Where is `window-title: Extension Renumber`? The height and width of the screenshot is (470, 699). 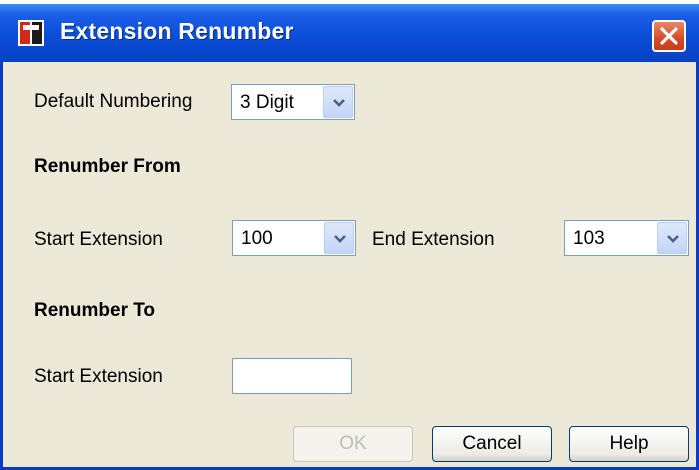 window-title: Extension Renumber is located at coordinates (177, 31).